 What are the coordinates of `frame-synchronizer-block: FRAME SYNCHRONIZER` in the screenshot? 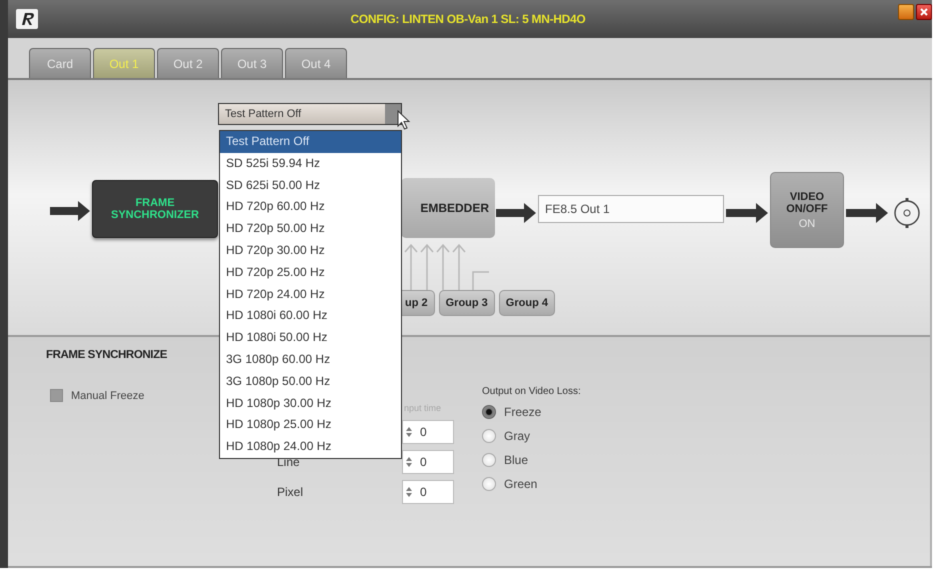 It's located at (155, 209).